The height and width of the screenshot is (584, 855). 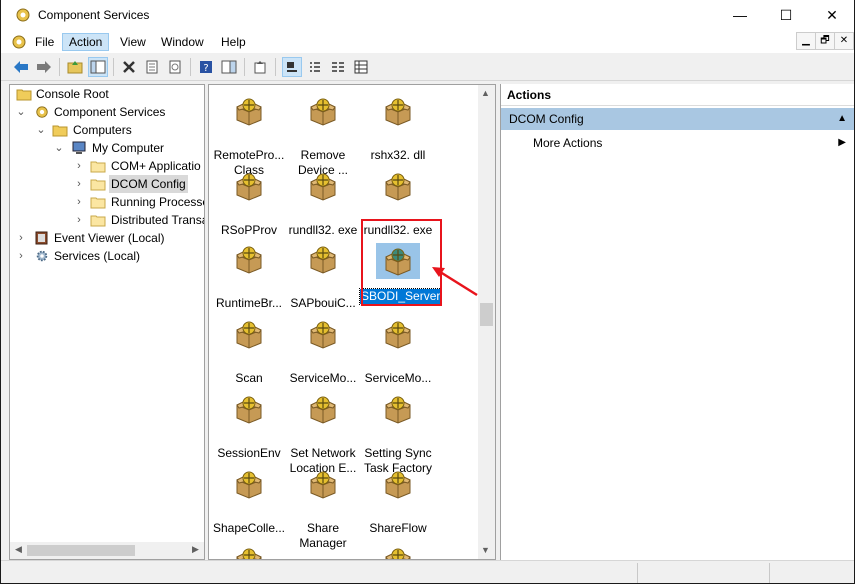 I want to click on list-vertical-scrollbar: ▲ ▼, so click(x=486, y=322).